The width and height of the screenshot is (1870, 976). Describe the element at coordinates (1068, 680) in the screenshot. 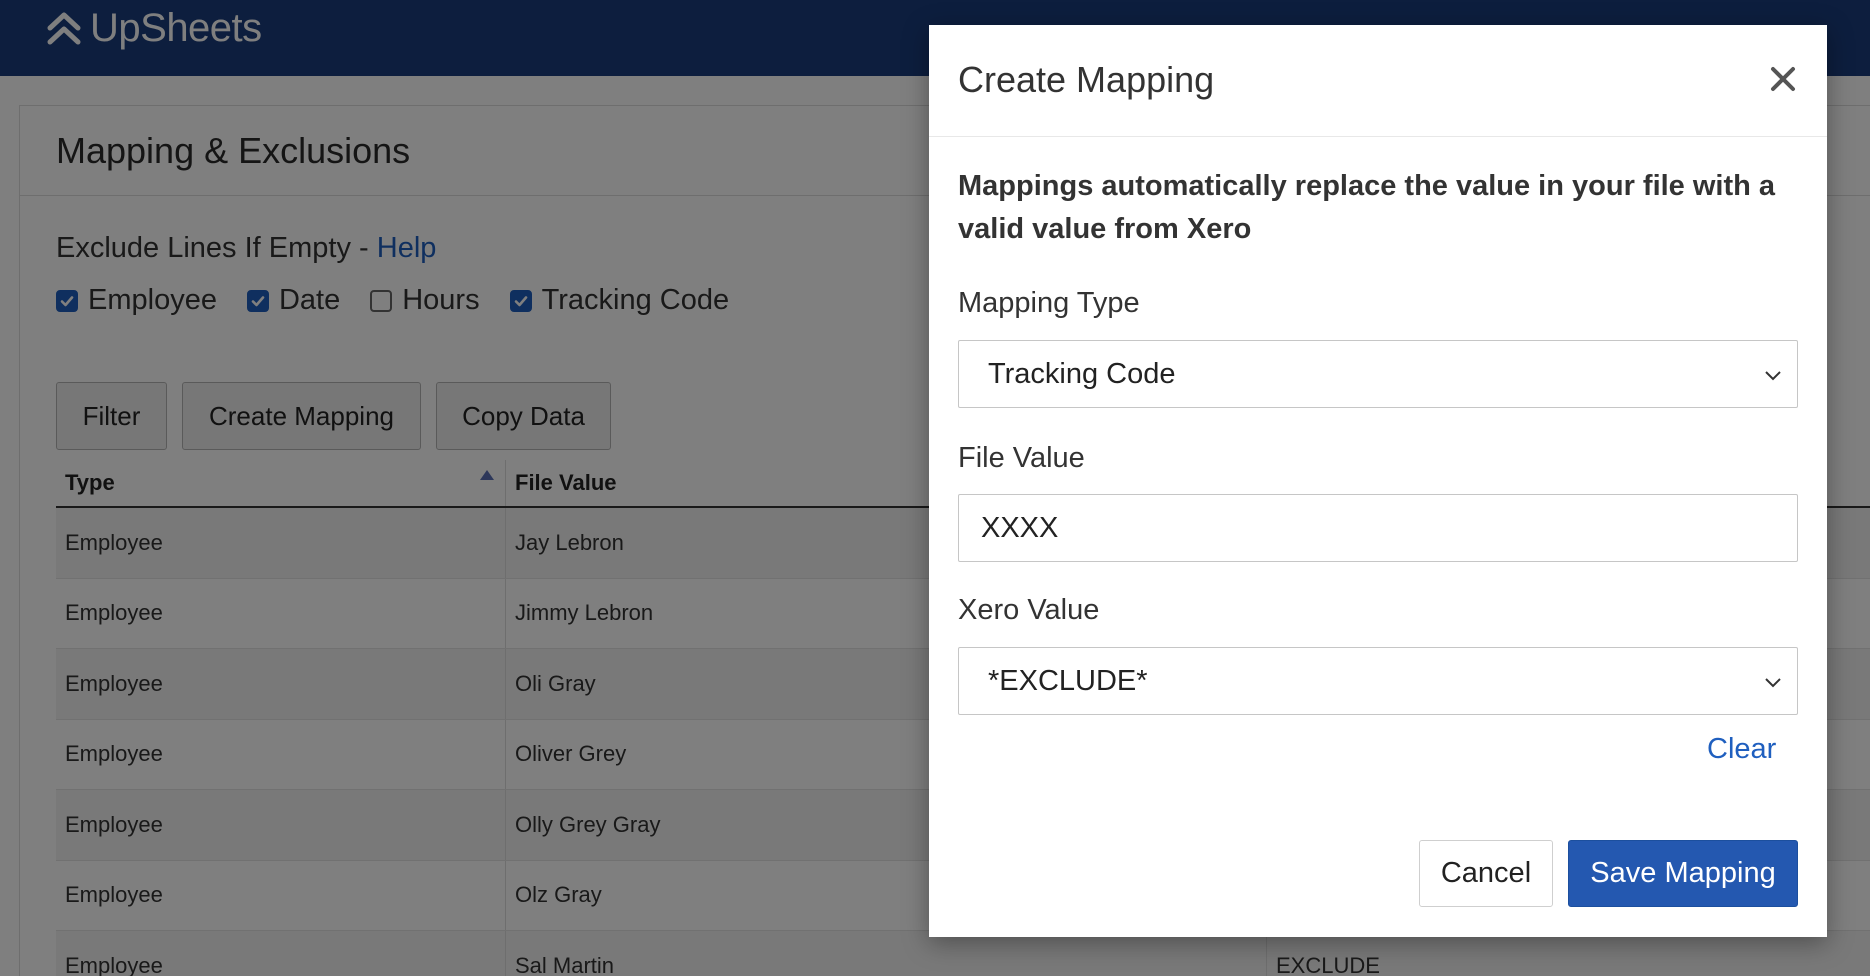

I see `xero-value-text: *EXCLUDE*` at that location.